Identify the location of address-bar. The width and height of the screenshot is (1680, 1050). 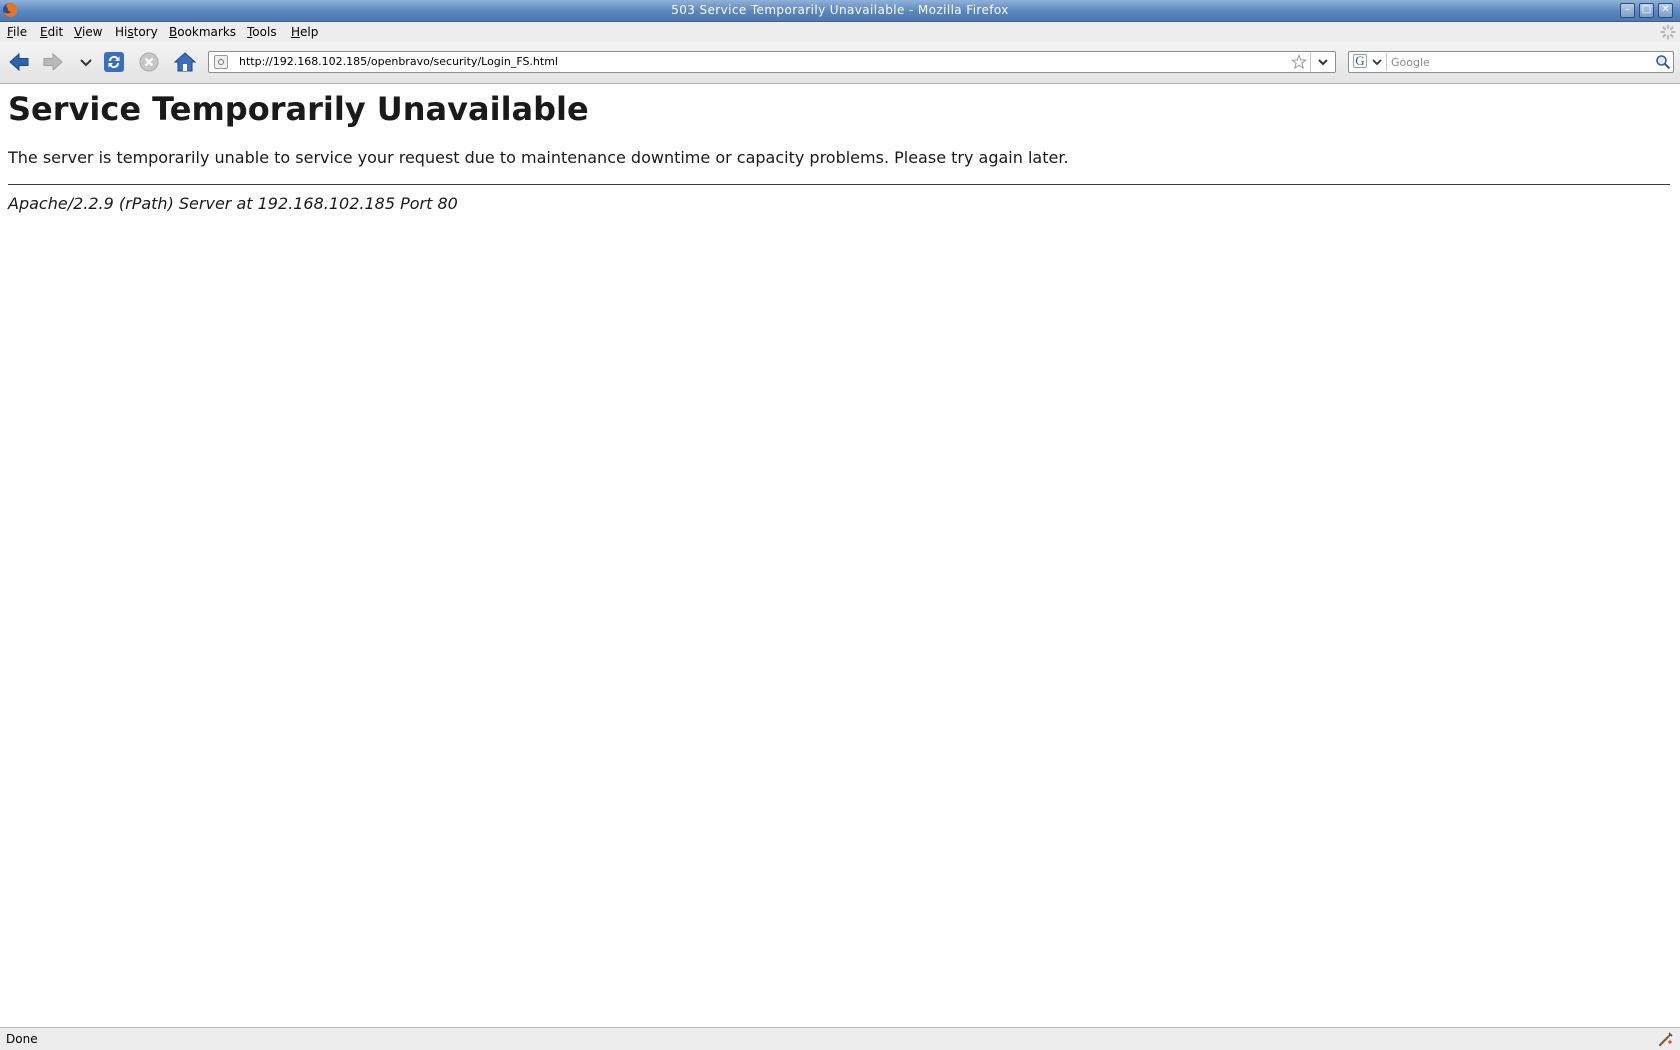
(772, 62).